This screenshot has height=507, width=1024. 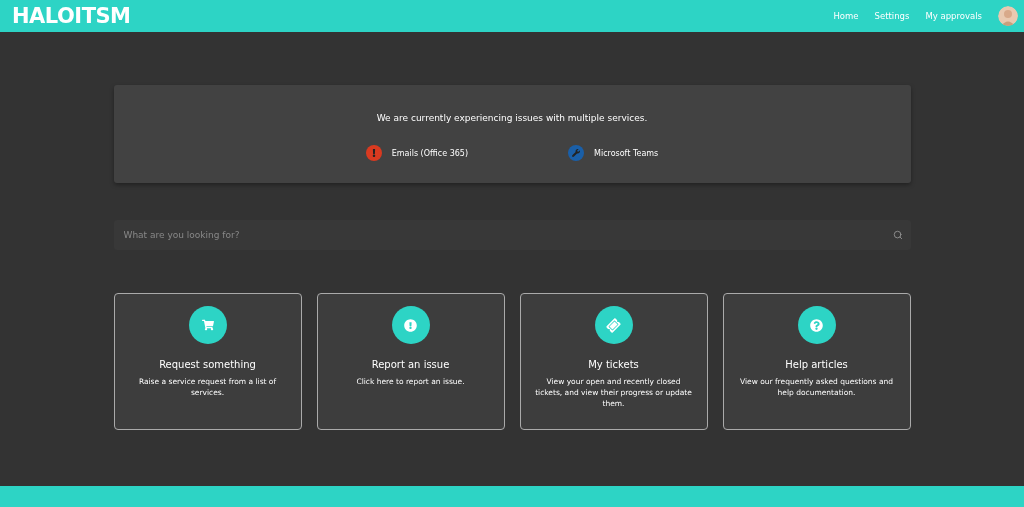 What do you see at coordinates (576, 153) in the screenshot?
I see `wrench-icon` at bounding box center [576, 153].